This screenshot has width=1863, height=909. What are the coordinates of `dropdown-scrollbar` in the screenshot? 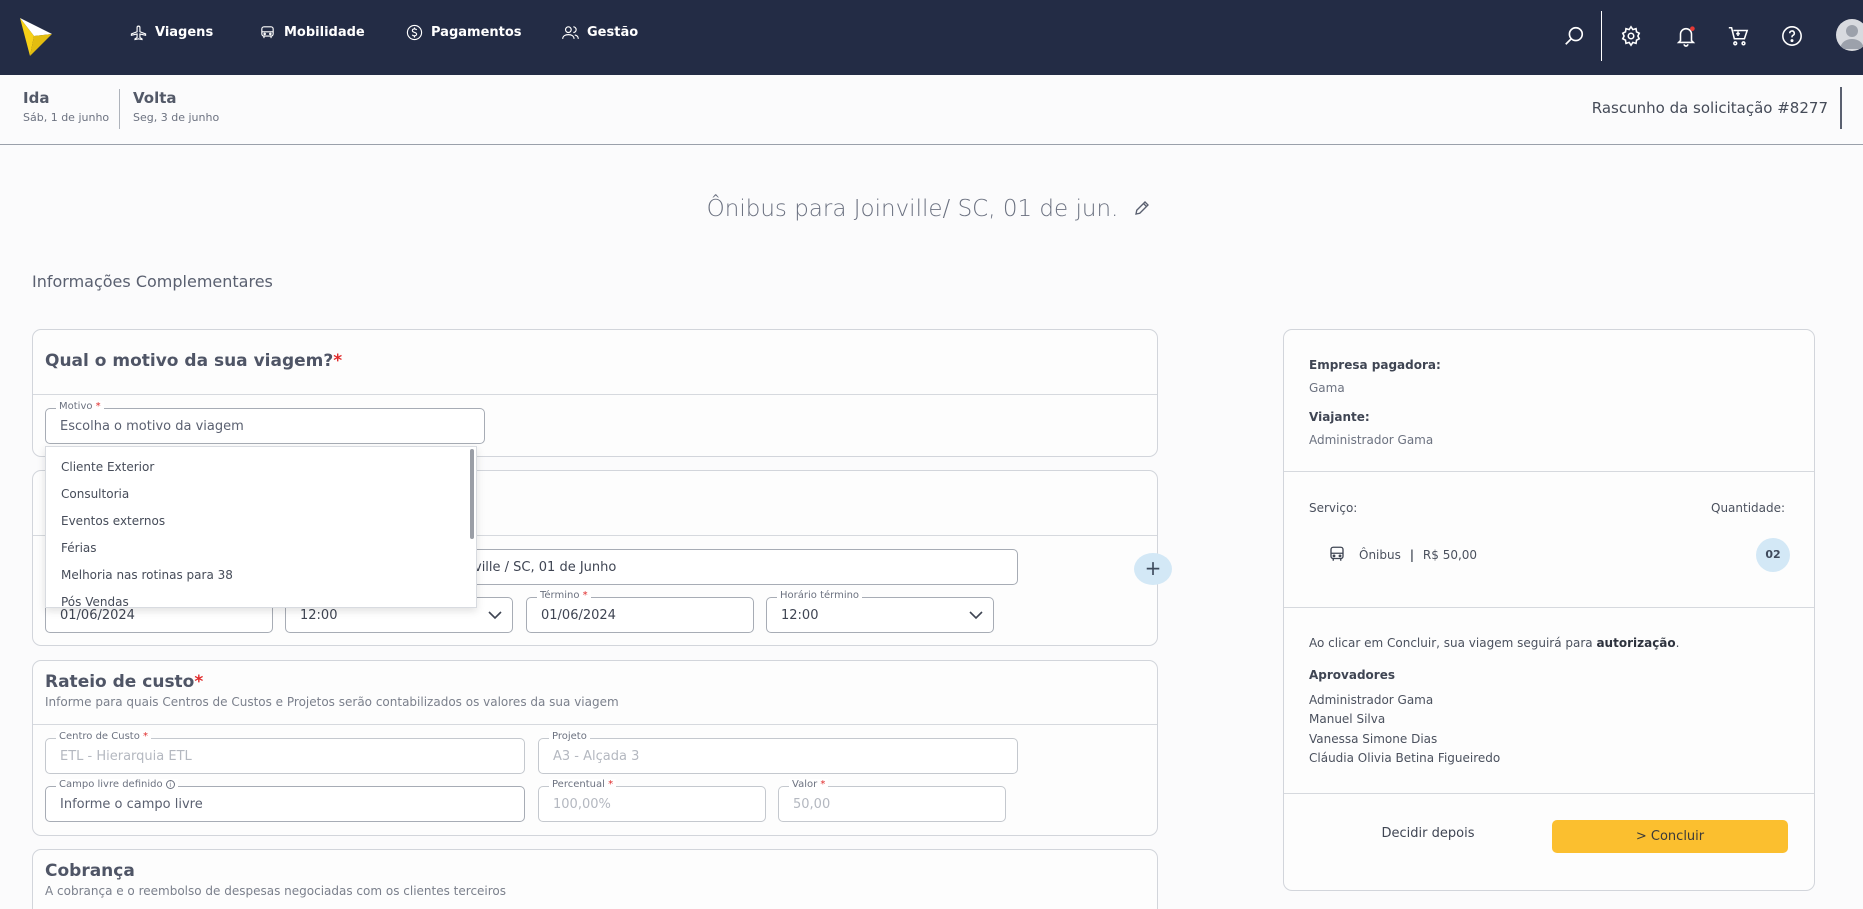 It's located at (472, 494).